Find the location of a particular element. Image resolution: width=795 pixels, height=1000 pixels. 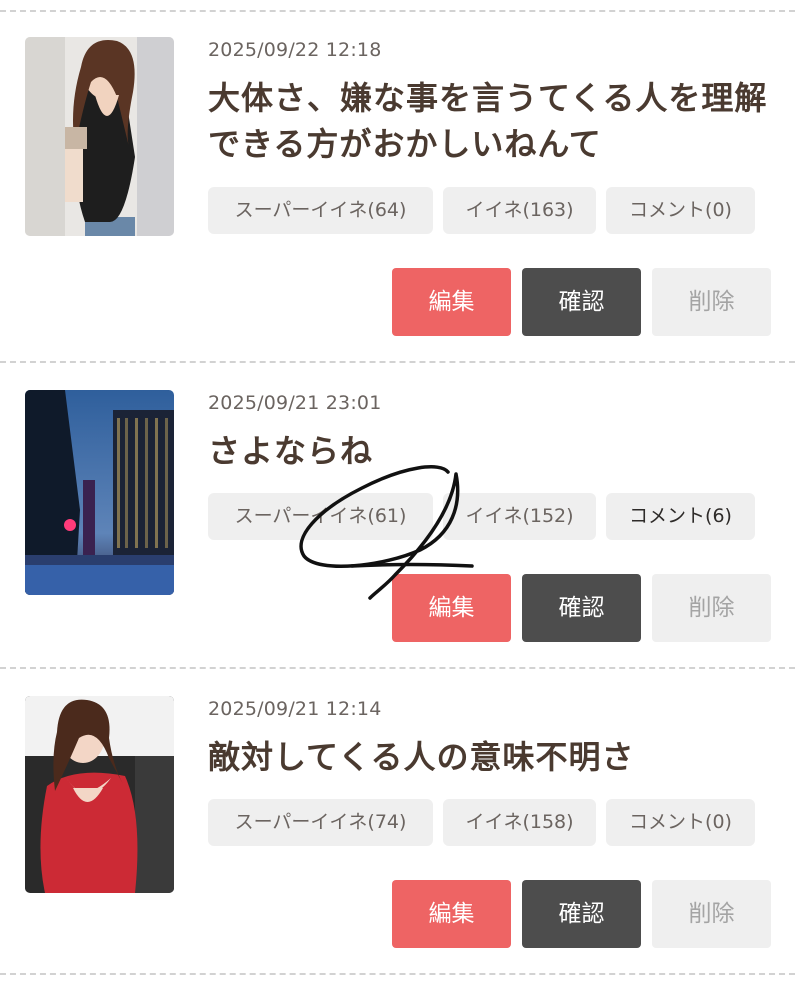

like-count: イイネ(163) is located at coordinates (519, 210).